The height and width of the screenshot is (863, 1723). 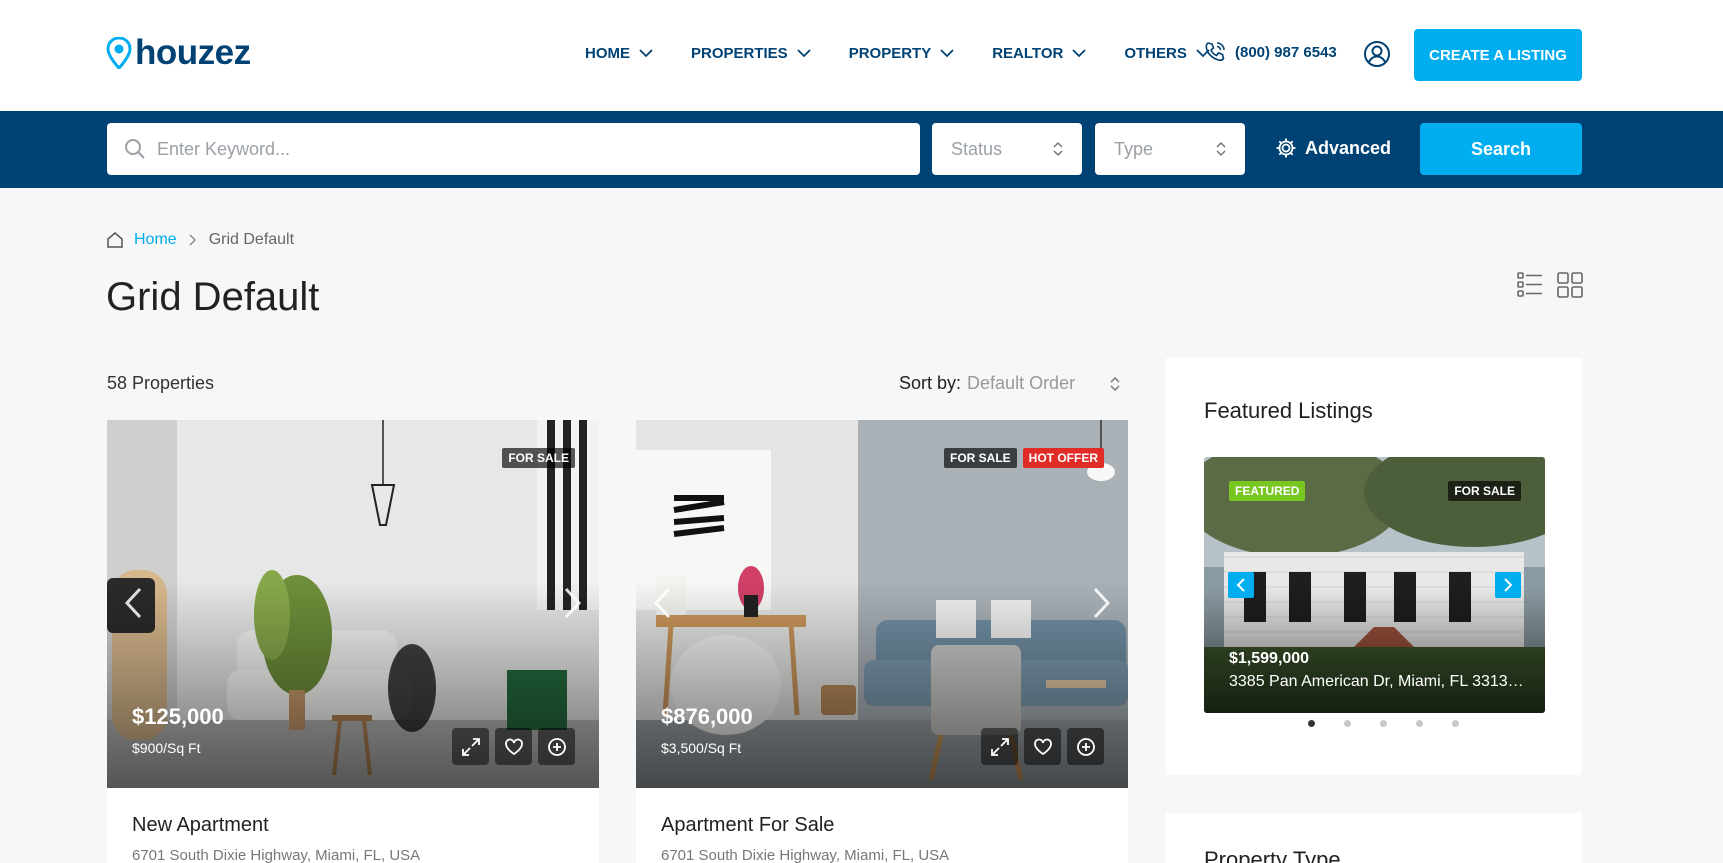 I want to click on slider-next-button, so click(x=1508, y=585).